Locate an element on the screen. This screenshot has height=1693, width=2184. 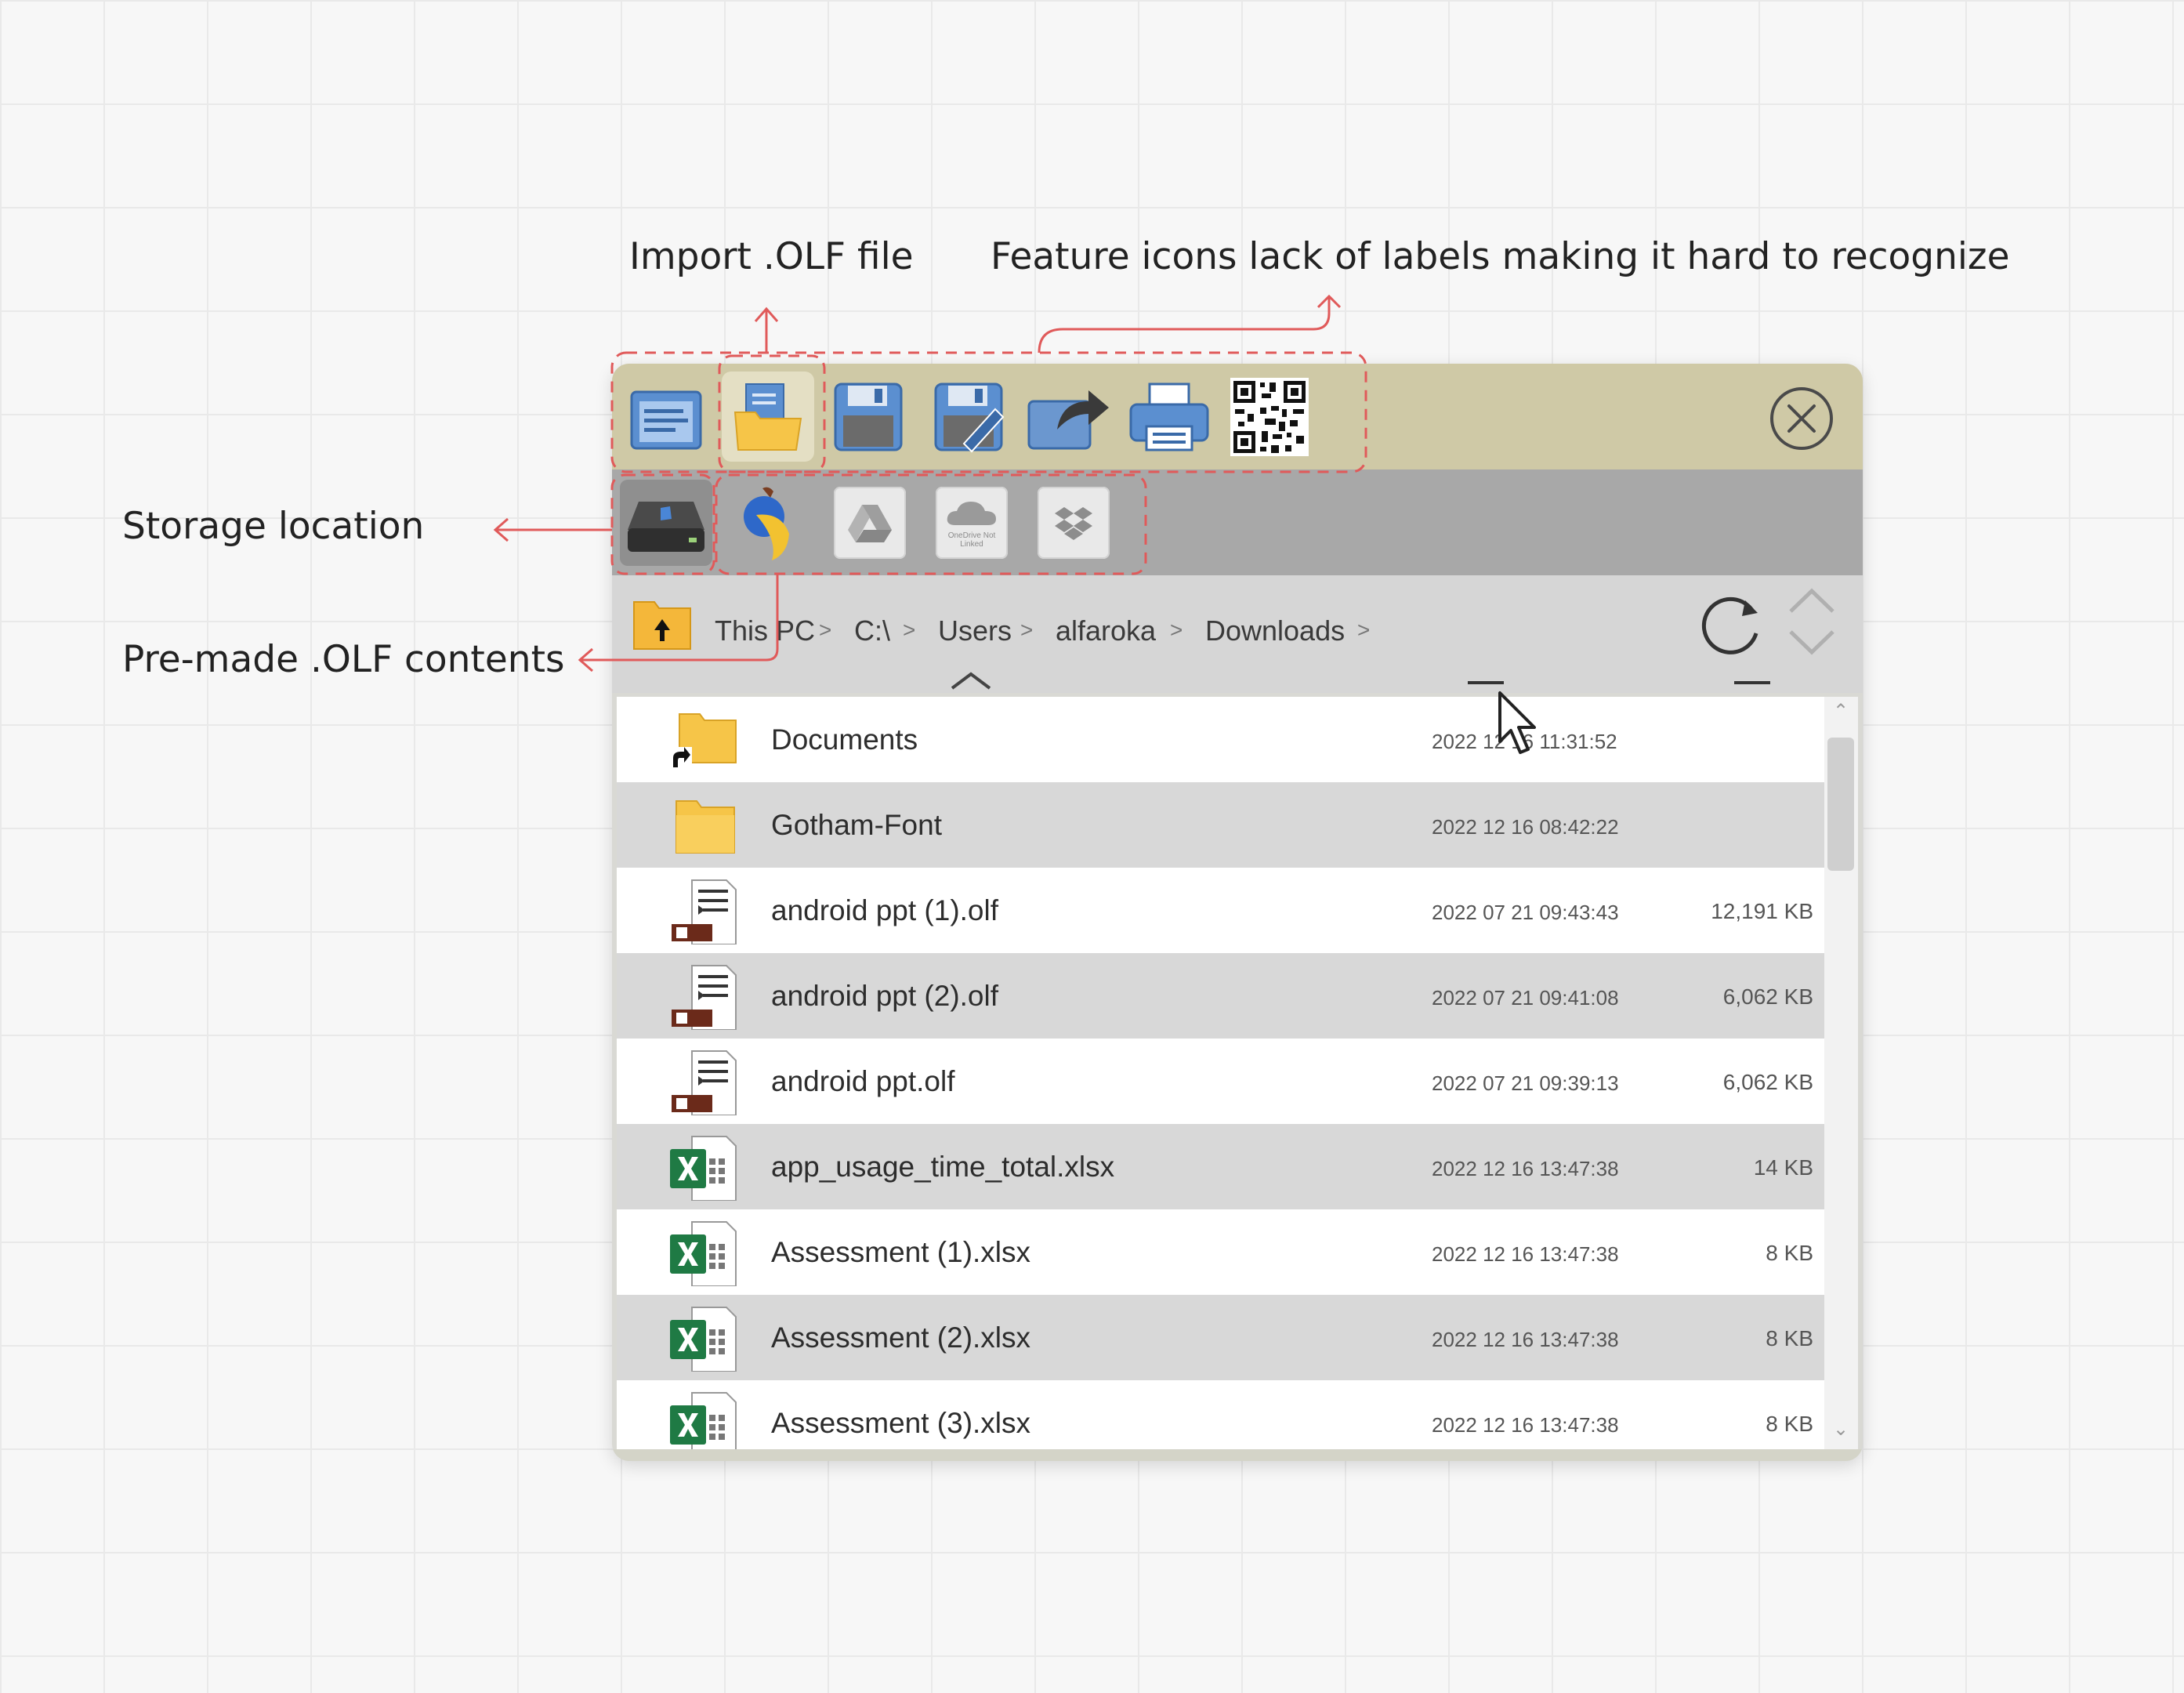
import-arrow is located at coordinates (766, 330).